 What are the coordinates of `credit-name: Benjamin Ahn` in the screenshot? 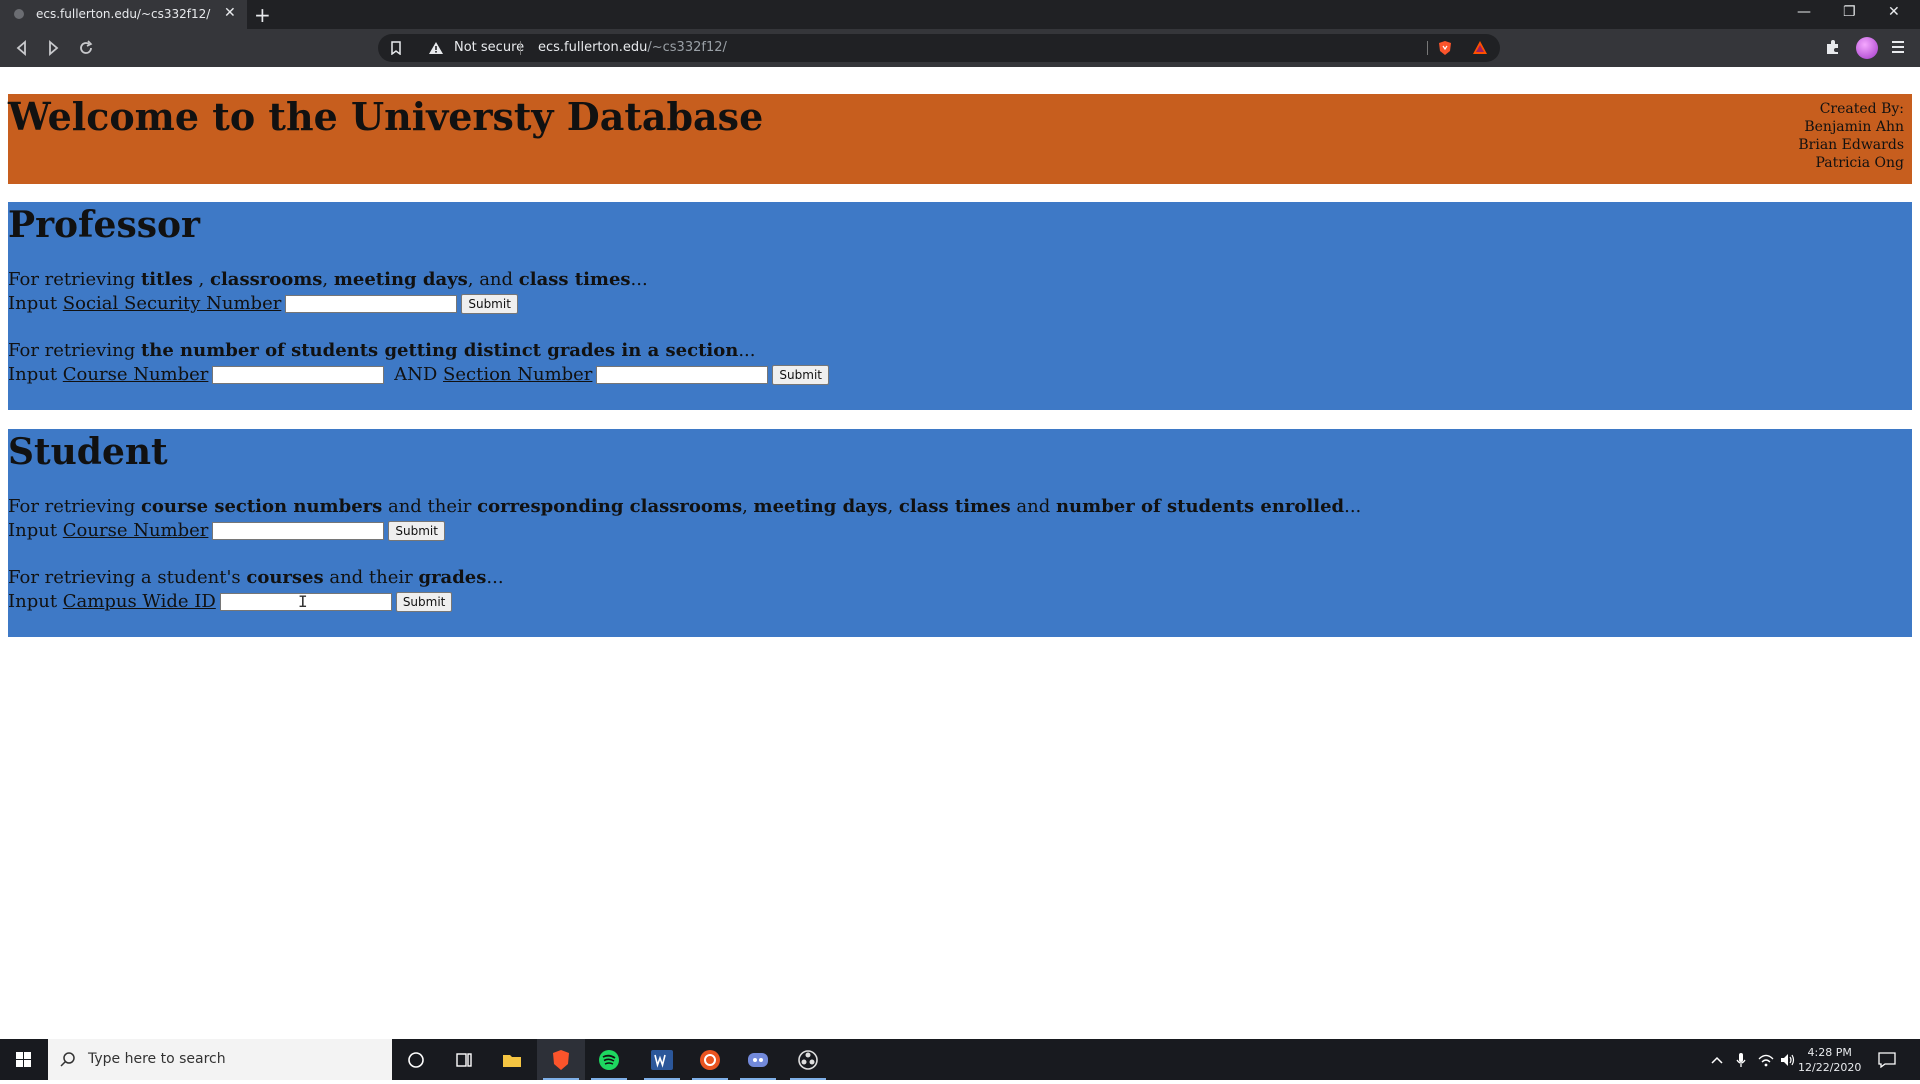 It's located at (1854, 127).